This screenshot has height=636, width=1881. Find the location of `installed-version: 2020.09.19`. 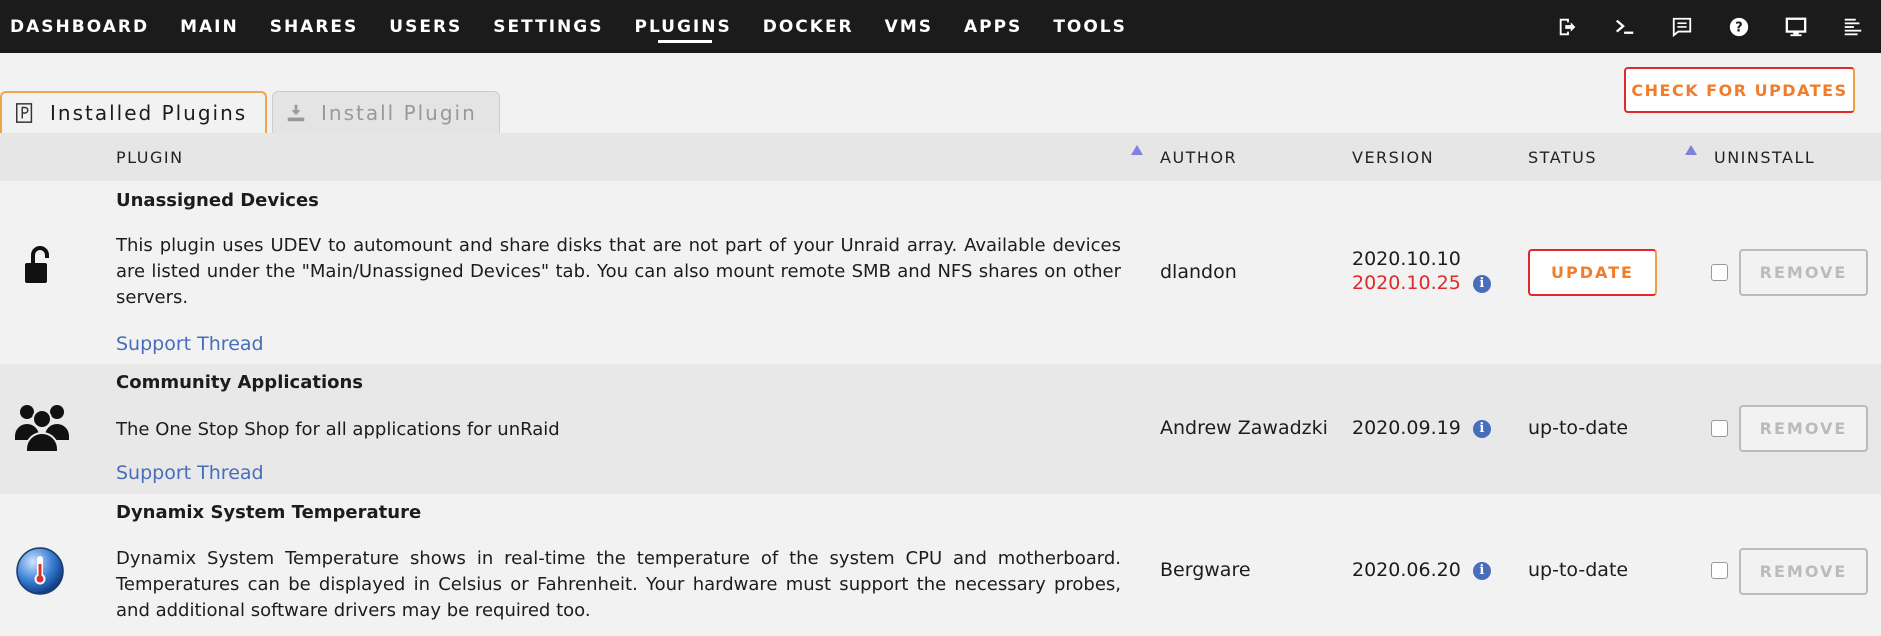

installed-version: 2020.09.19 is located at coordinates (1406, 428).